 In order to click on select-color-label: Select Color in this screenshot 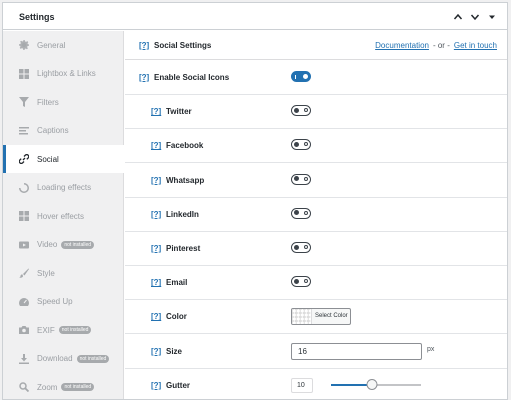, I will do `click(331, 316)`.